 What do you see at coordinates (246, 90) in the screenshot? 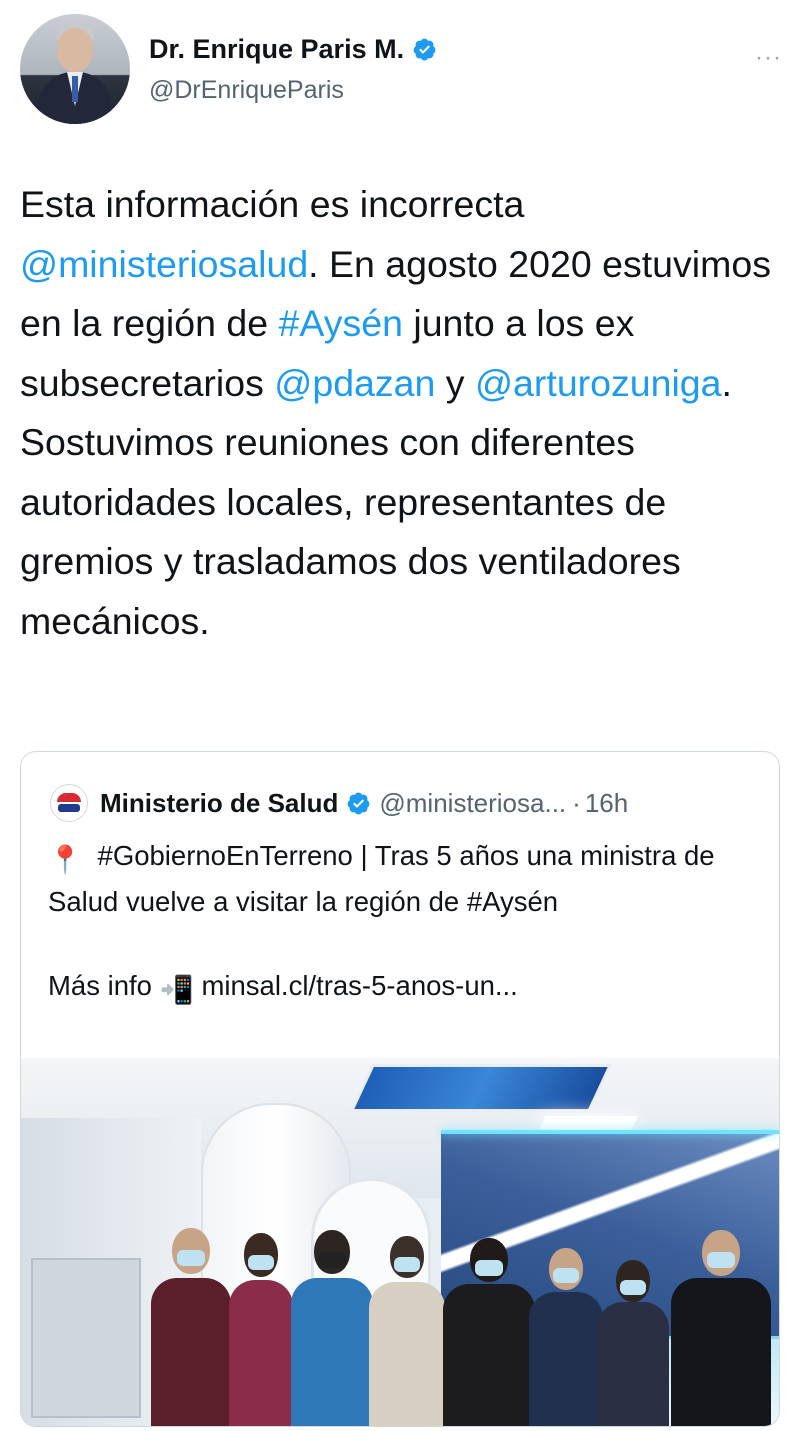
I see `author-handle: @DrEnriqueParis` at bounding box center [246, 90].